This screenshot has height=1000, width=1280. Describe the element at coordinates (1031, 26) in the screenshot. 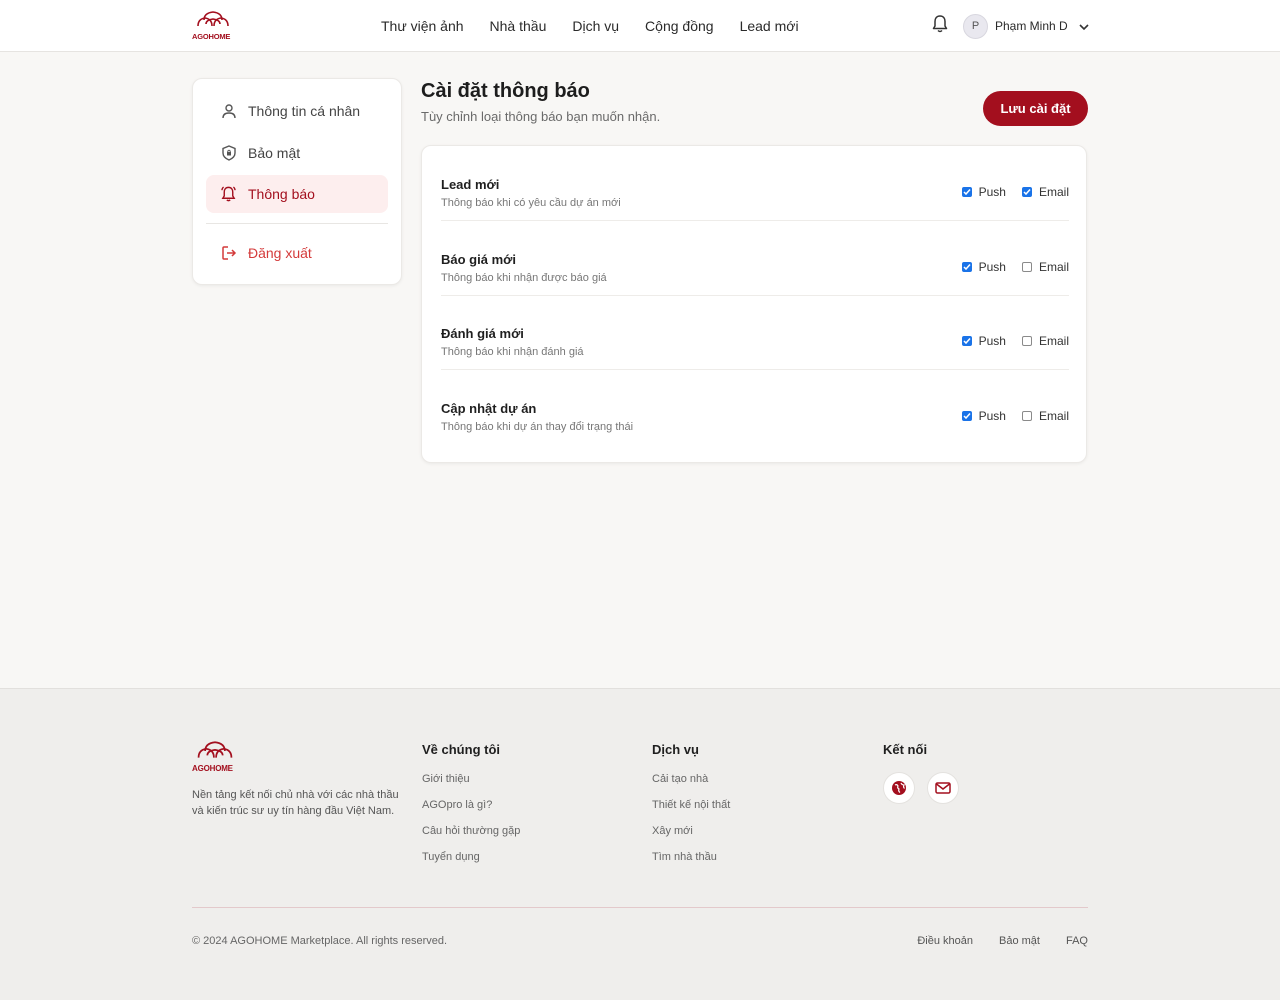

I see `user-name: Phạm Minh D` at that location.